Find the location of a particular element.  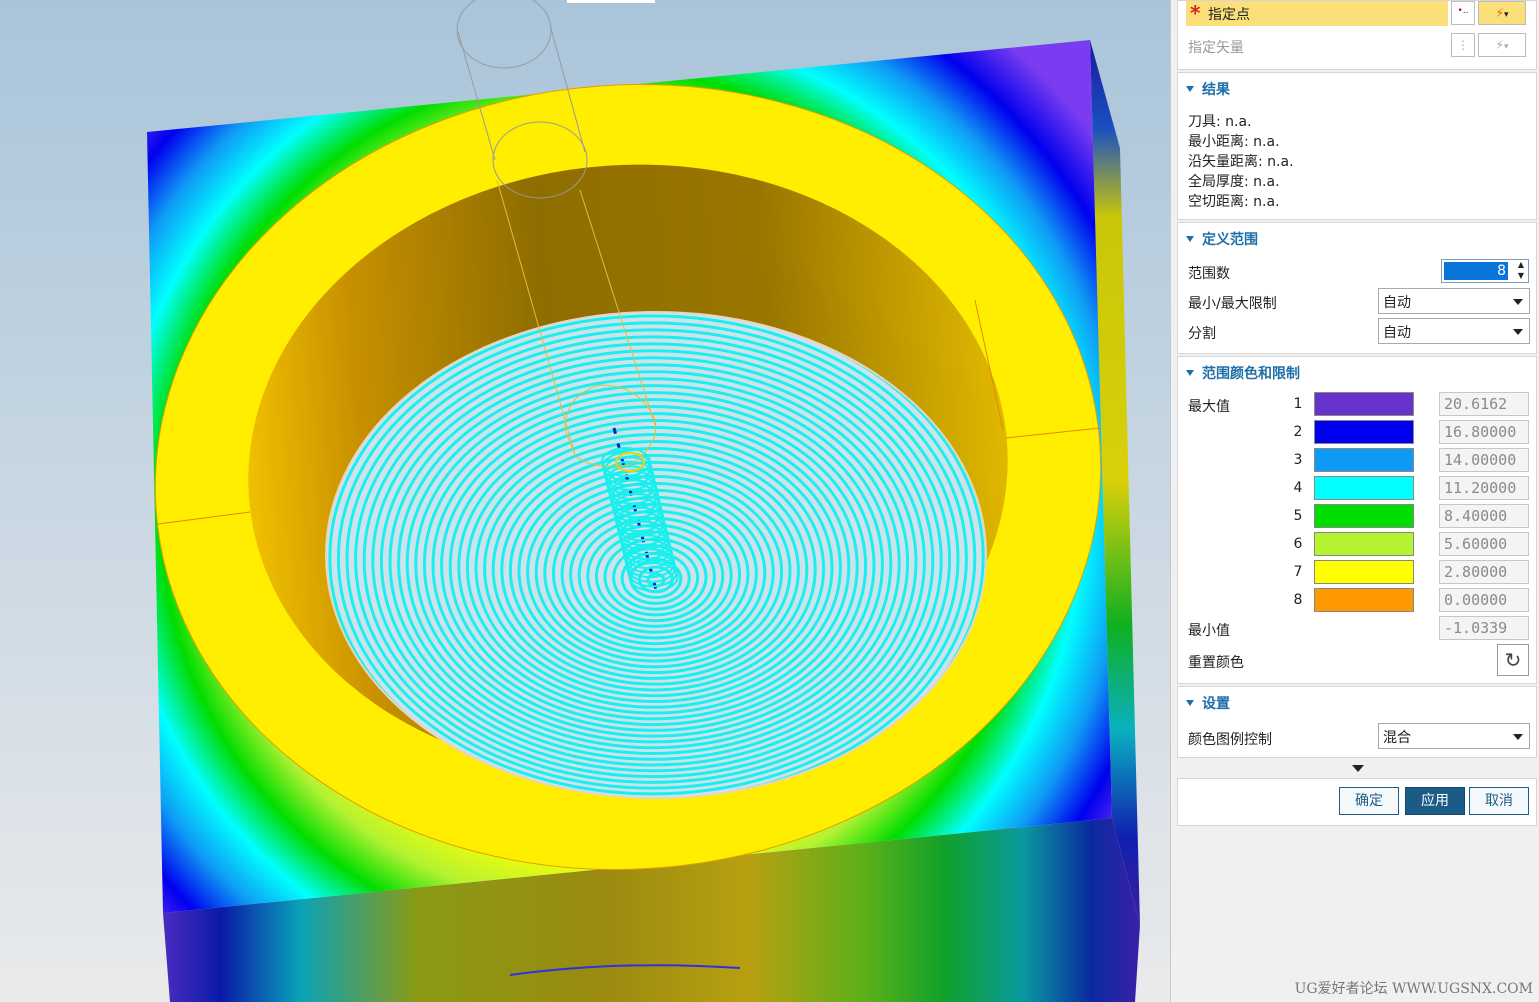

range-index-4: 4 is located at coordinates (1298, 488).